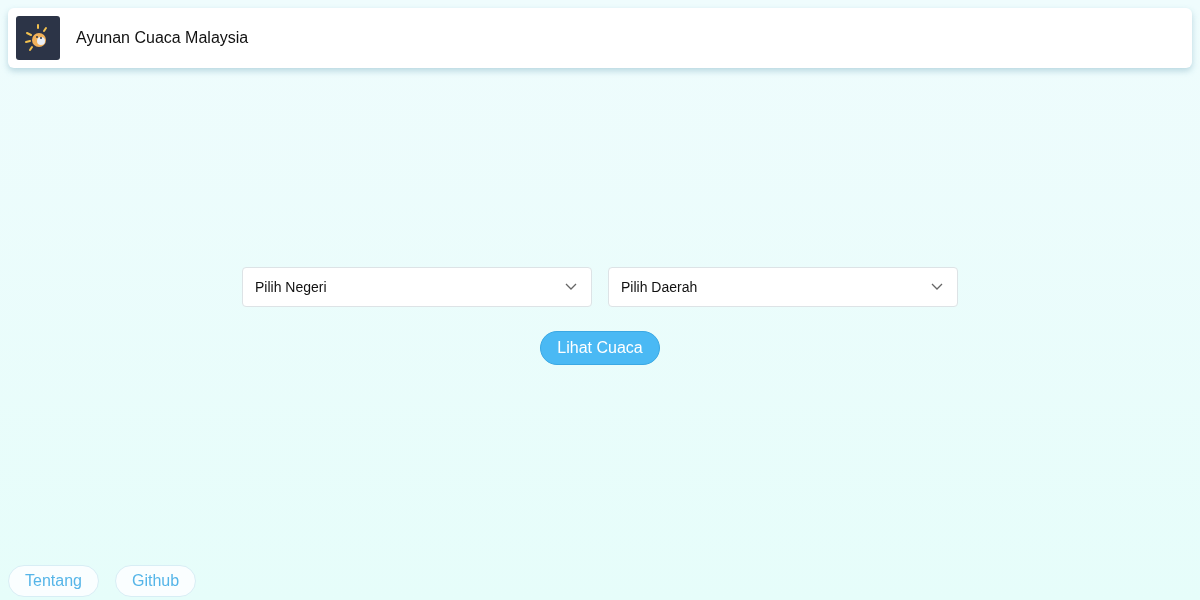  Describe the element at coordinates (417, 287) in the screenshot. I see `dropdown-select: Pilih Negeri` at that location.